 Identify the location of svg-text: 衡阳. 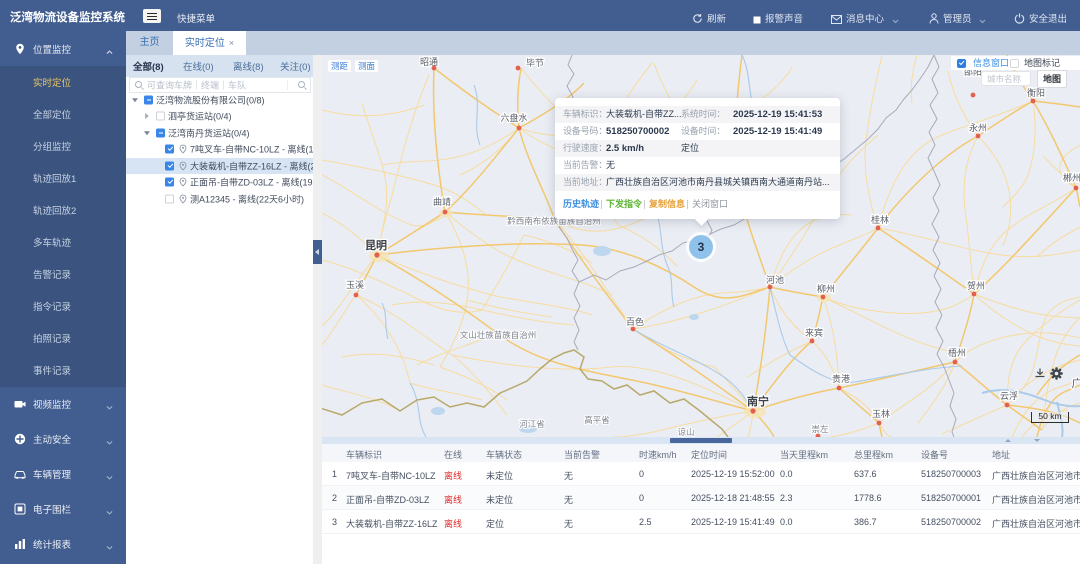
(1036, 92).